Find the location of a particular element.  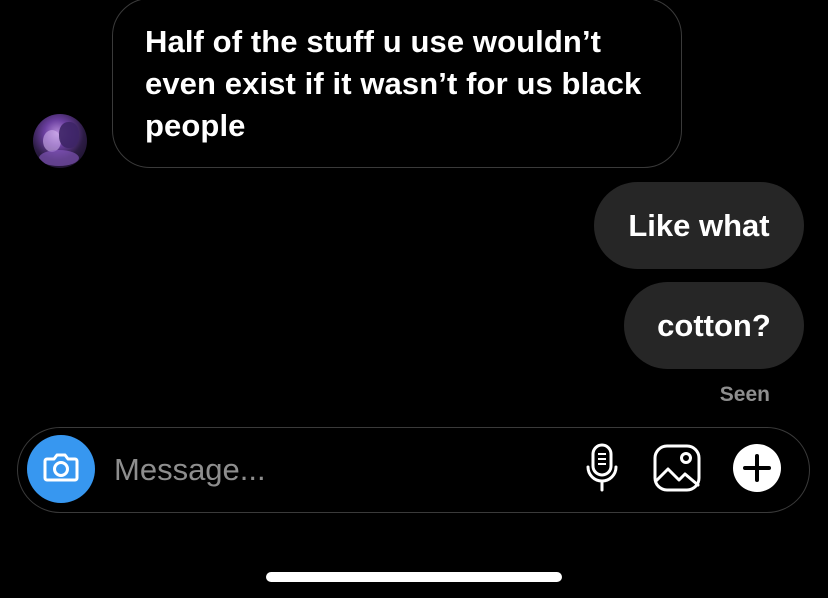

sent-message-bubble: cotton? is located at coordinates (714, 325).